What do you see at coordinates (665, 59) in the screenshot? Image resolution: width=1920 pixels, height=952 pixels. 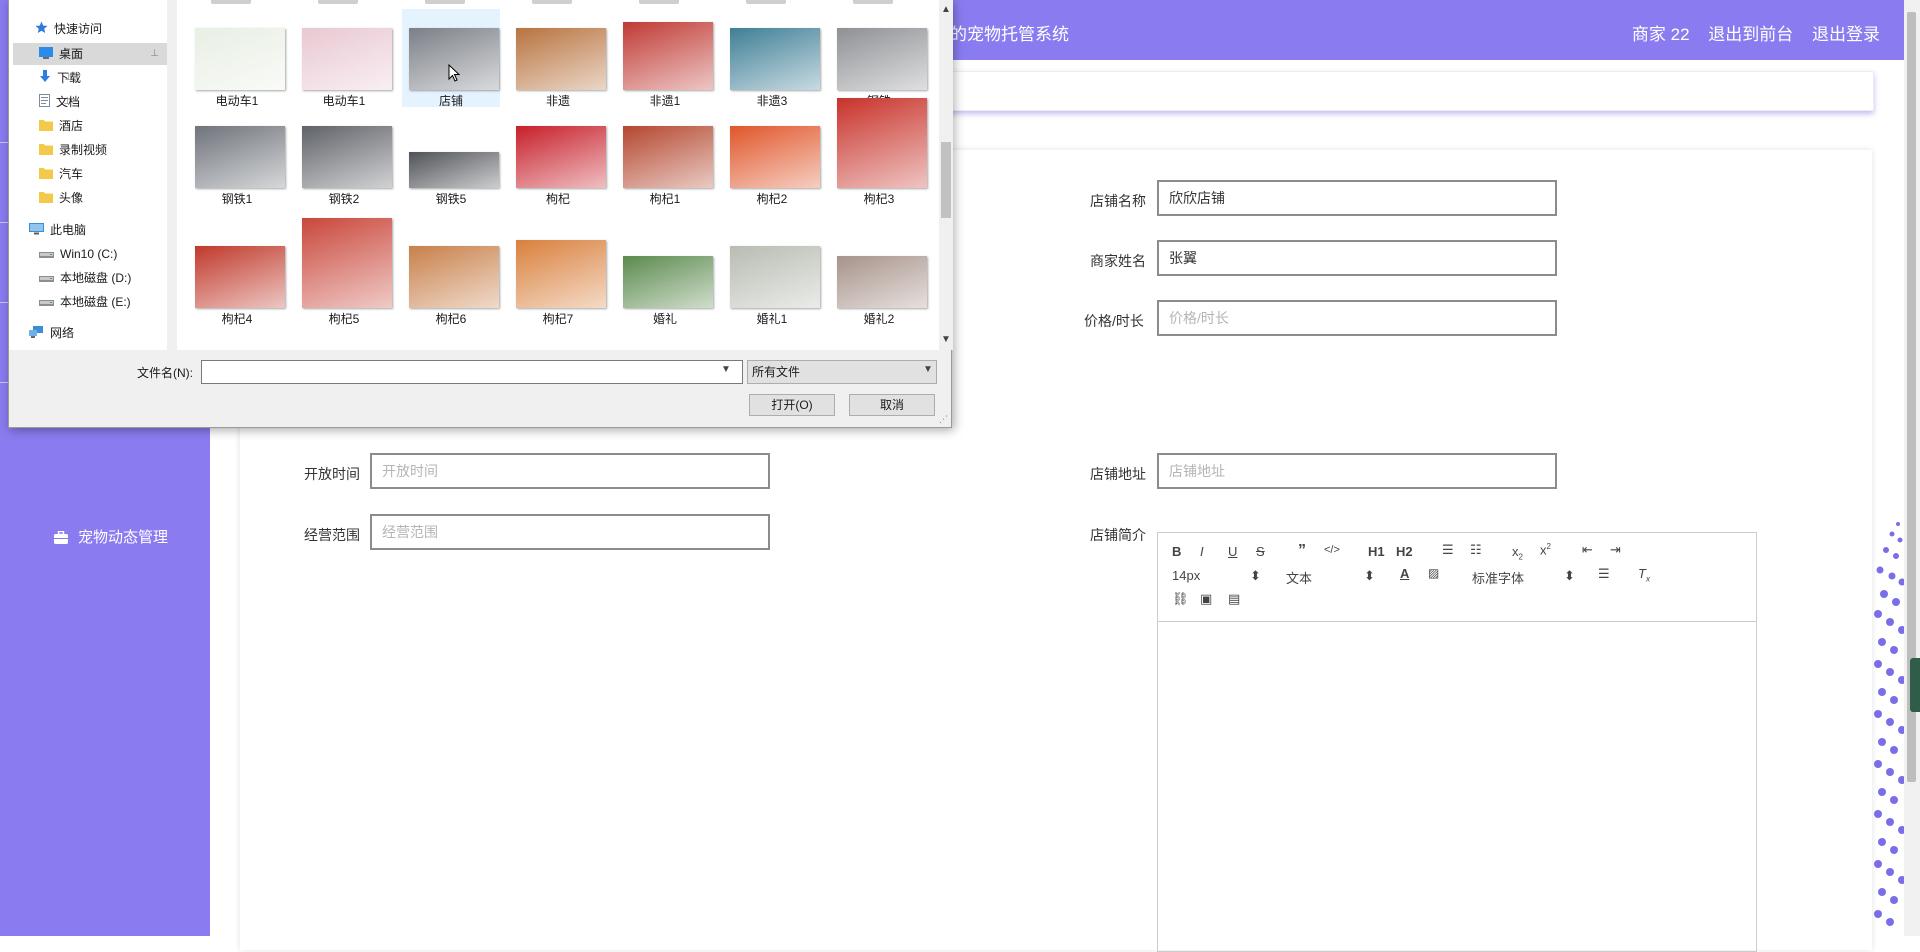 I see `file-item: 非遗1` at bounding box center [665, 59].